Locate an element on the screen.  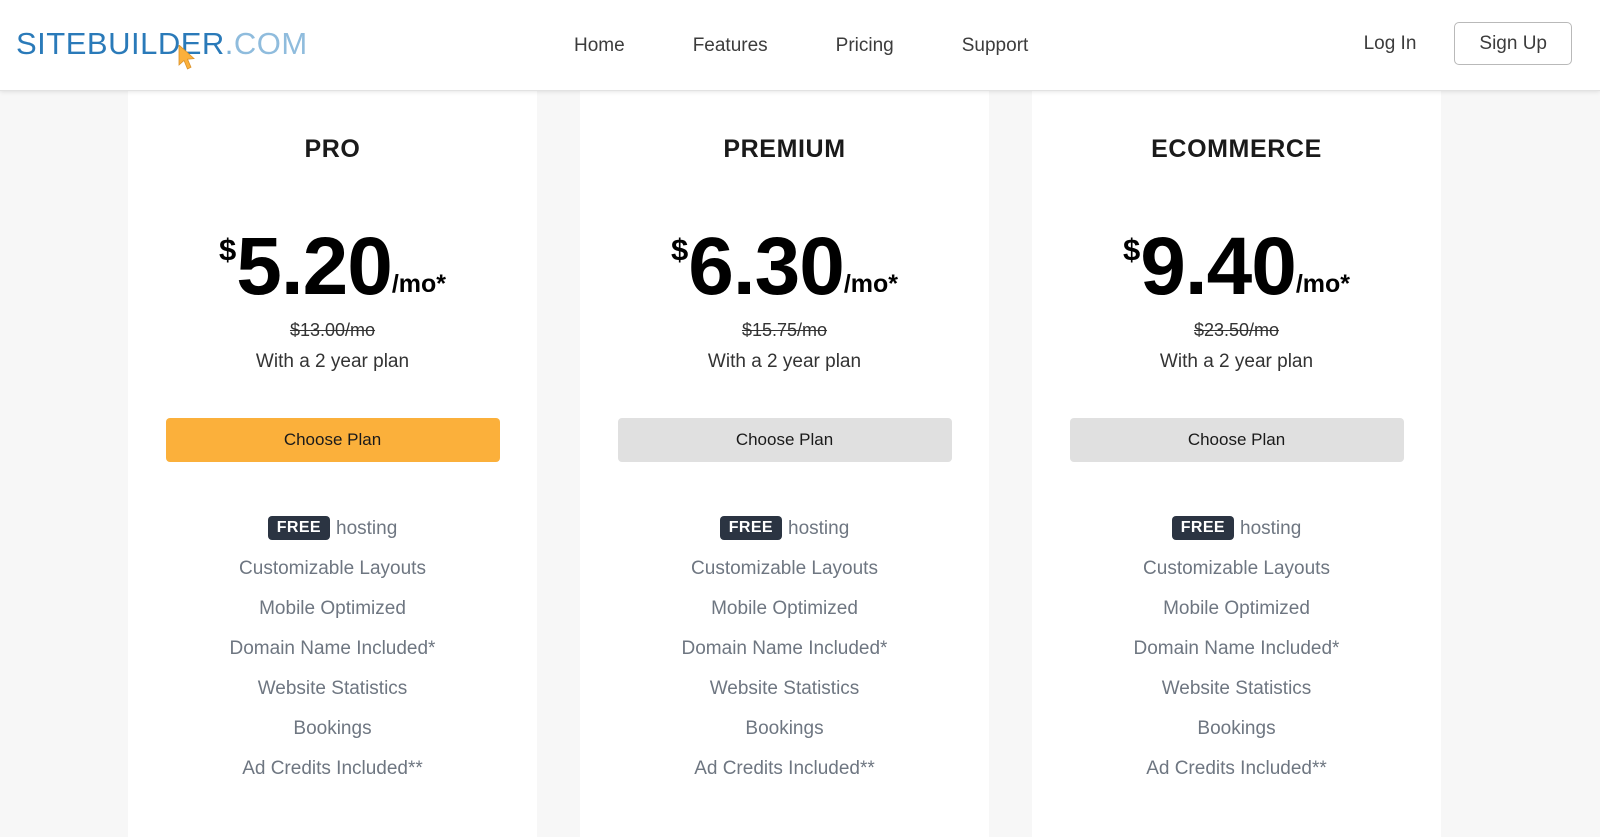
main-navigation: Home Features Pricing Support is located at coordinates (801, 46).